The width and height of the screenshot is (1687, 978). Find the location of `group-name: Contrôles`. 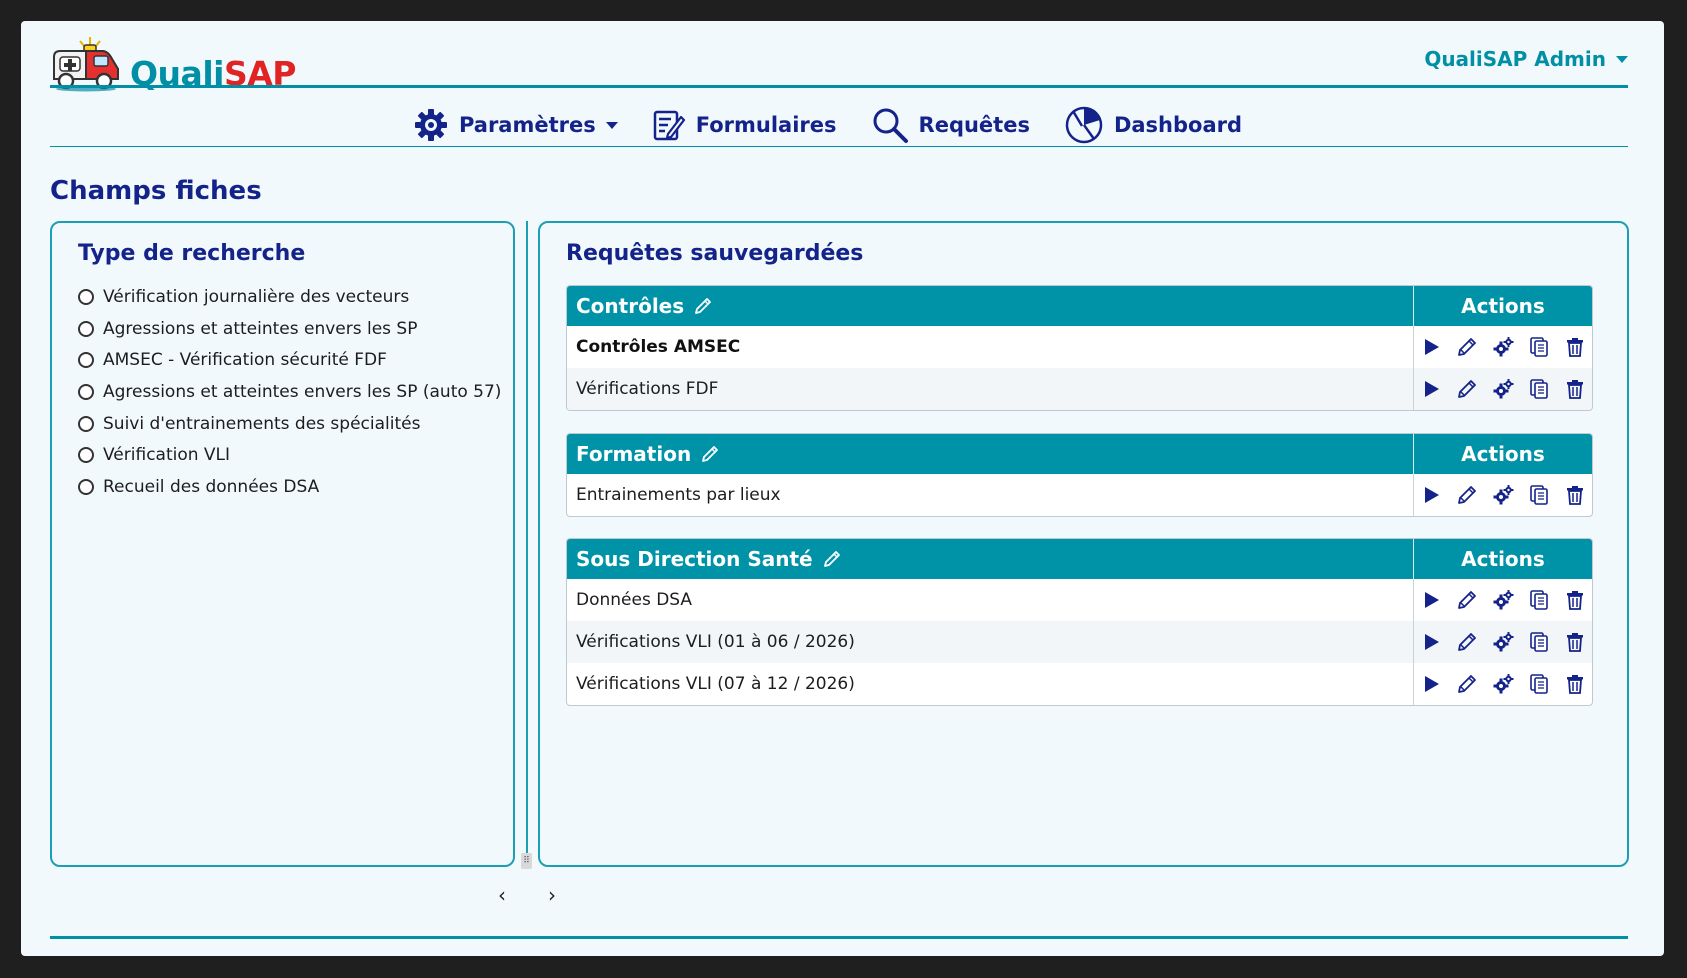

group-name: Contrôles is located at coordinates (630, 306).